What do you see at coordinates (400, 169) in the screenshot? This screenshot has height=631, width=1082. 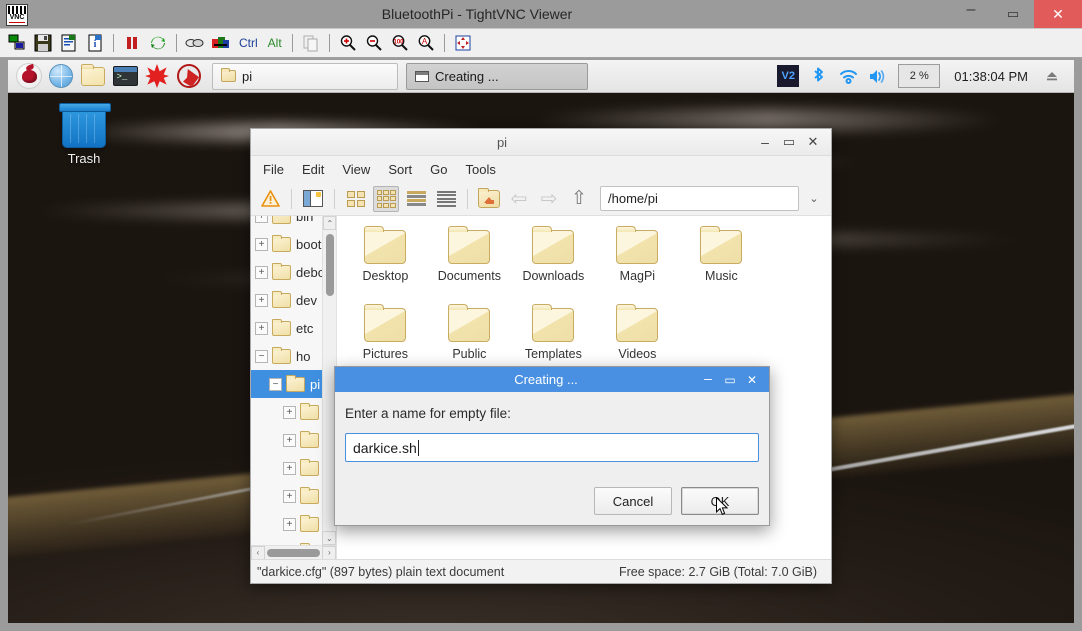 I see `menu-item-sort: Sort` at bounding box center [400, 169].